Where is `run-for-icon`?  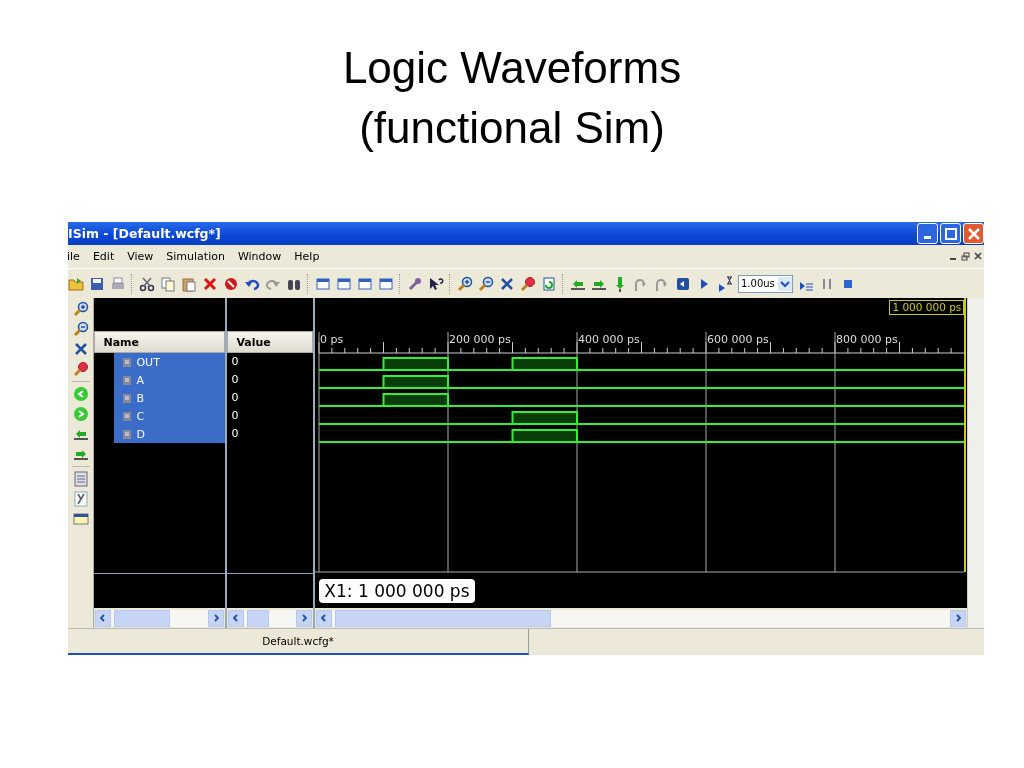
run-for-icon is located at coordinates (725, 283).